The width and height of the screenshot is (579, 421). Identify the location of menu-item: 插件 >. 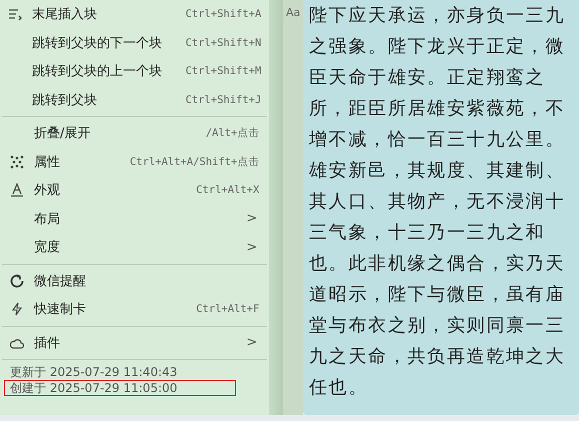
(135, 342).